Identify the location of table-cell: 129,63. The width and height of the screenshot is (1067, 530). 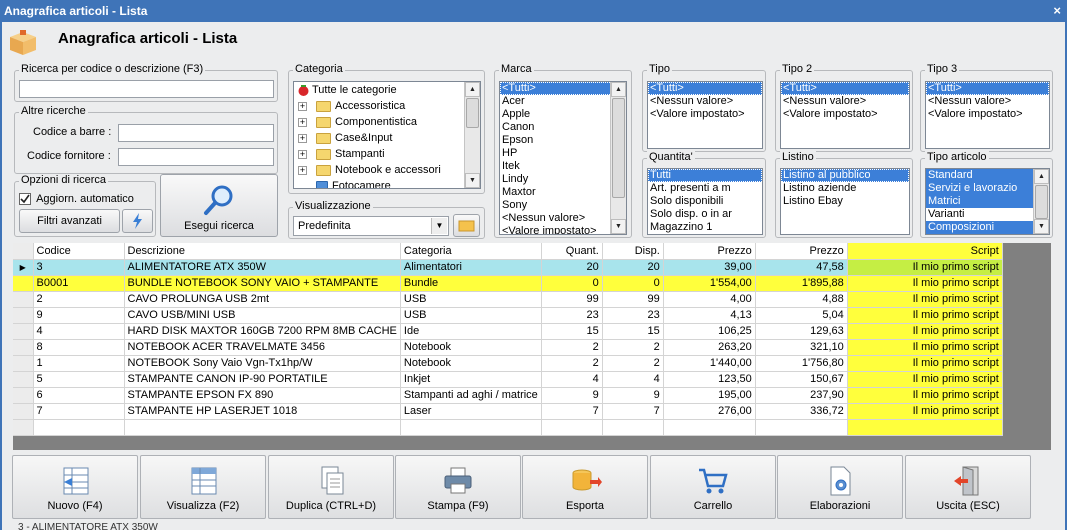
(801, 331).